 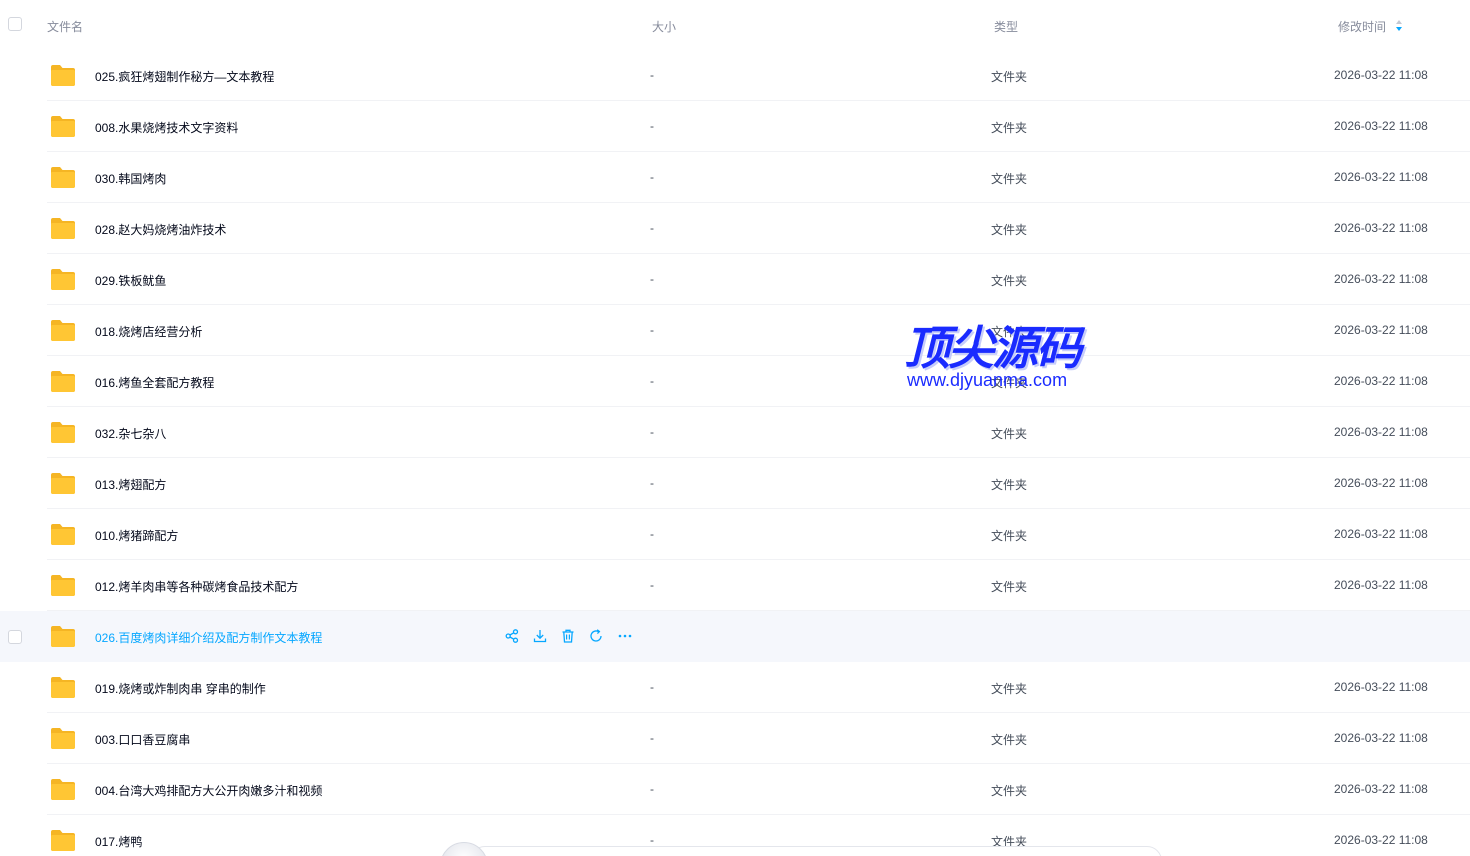 What do you see at coordinates (735, 75) in the screenshot?
I see `file-row: 025.疯狂烤翅制作秘方—文本教程 - 文件夹 2026-03-22 11:08` at bounding box center [735, 75].